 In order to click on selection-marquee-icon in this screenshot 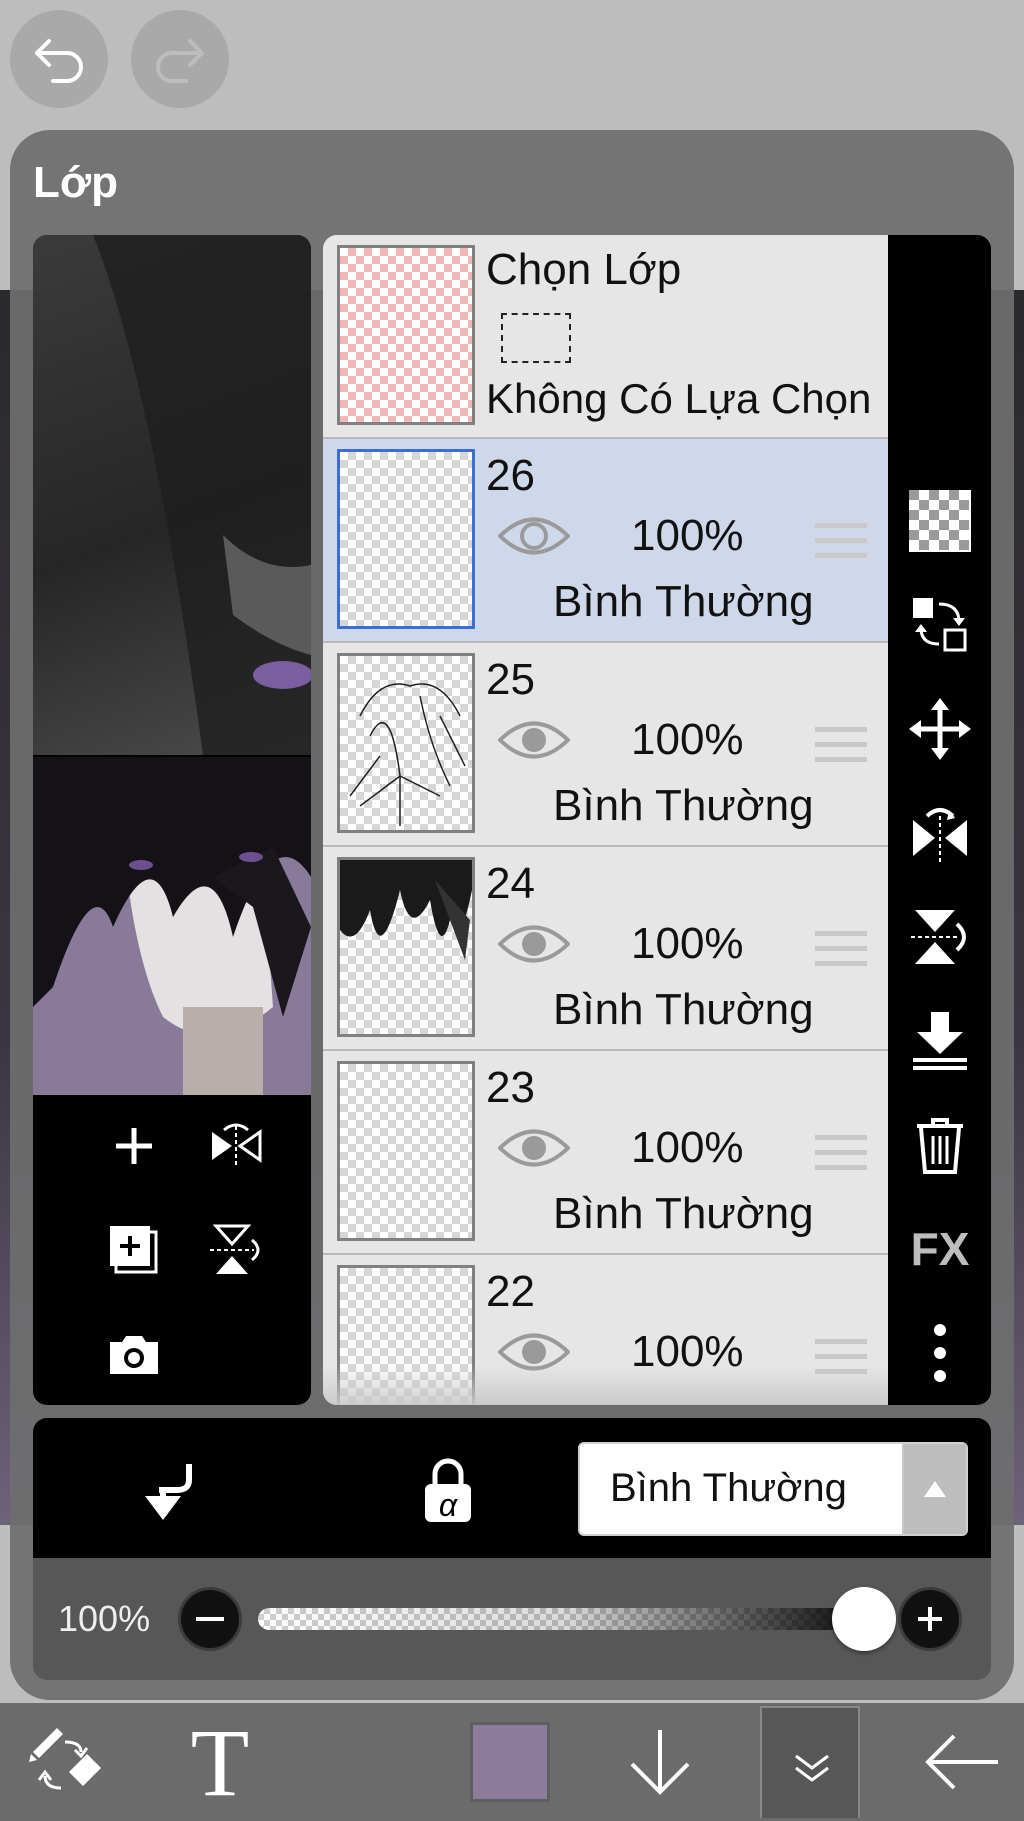, I will do `click(536, 338)`.